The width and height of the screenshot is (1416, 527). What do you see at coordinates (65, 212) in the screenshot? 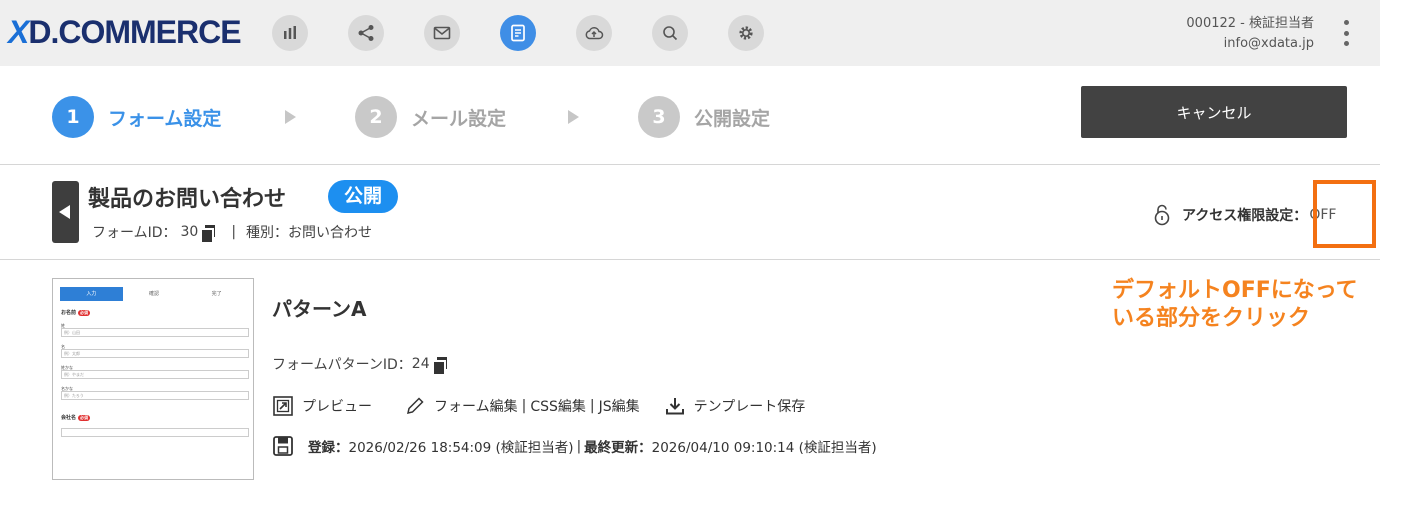
I see `back-button` at bounding box center [65, 212].